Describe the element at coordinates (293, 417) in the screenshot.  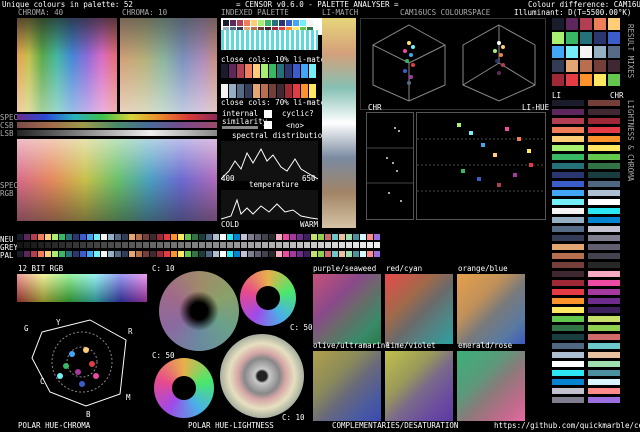
I see `c10-label-b: C: 10` at that location.